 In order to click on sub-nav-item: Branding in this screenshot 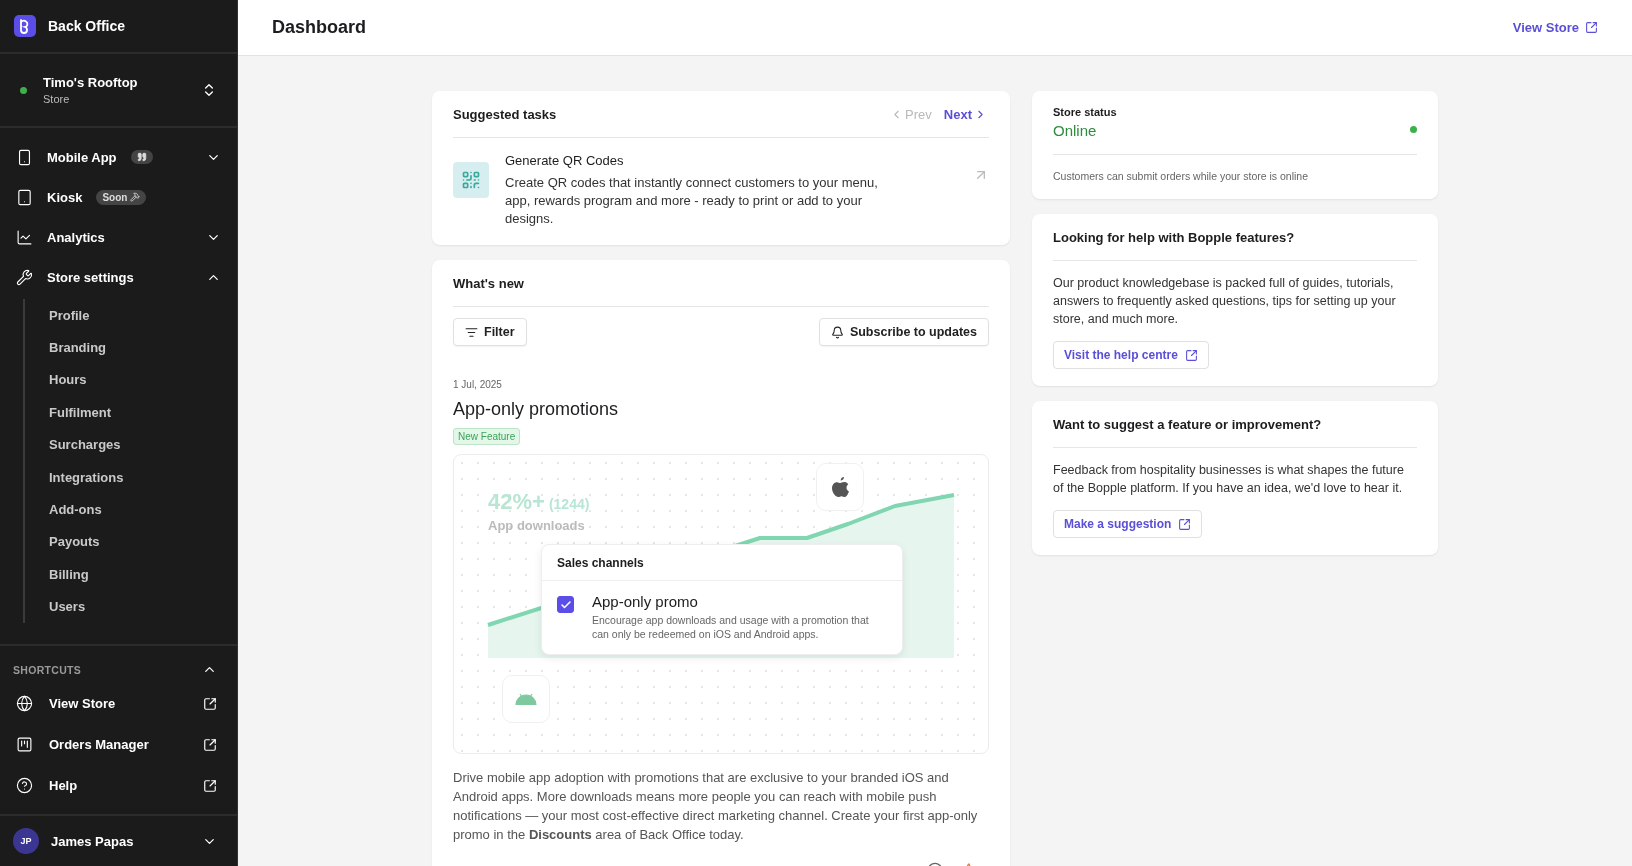, I will do `click(66, 347)`.